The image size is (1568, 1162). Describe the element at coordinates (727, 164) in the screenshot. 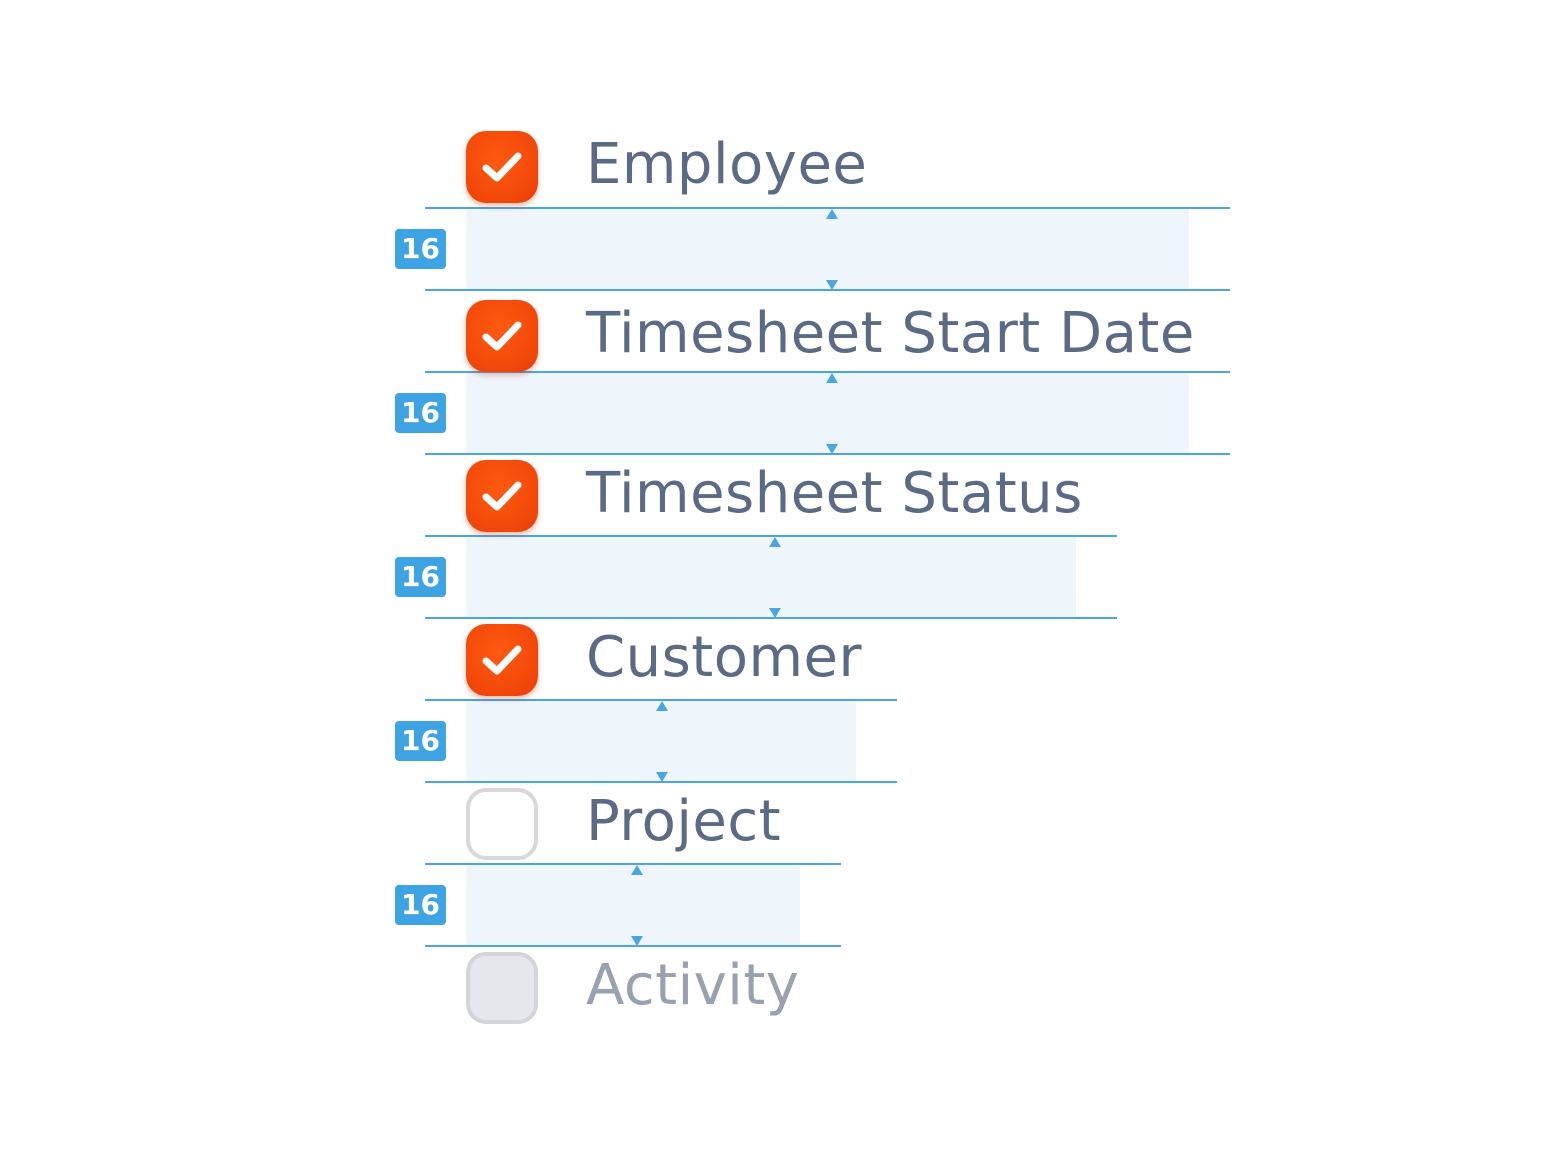

I see `option-label: Employee` at that location.